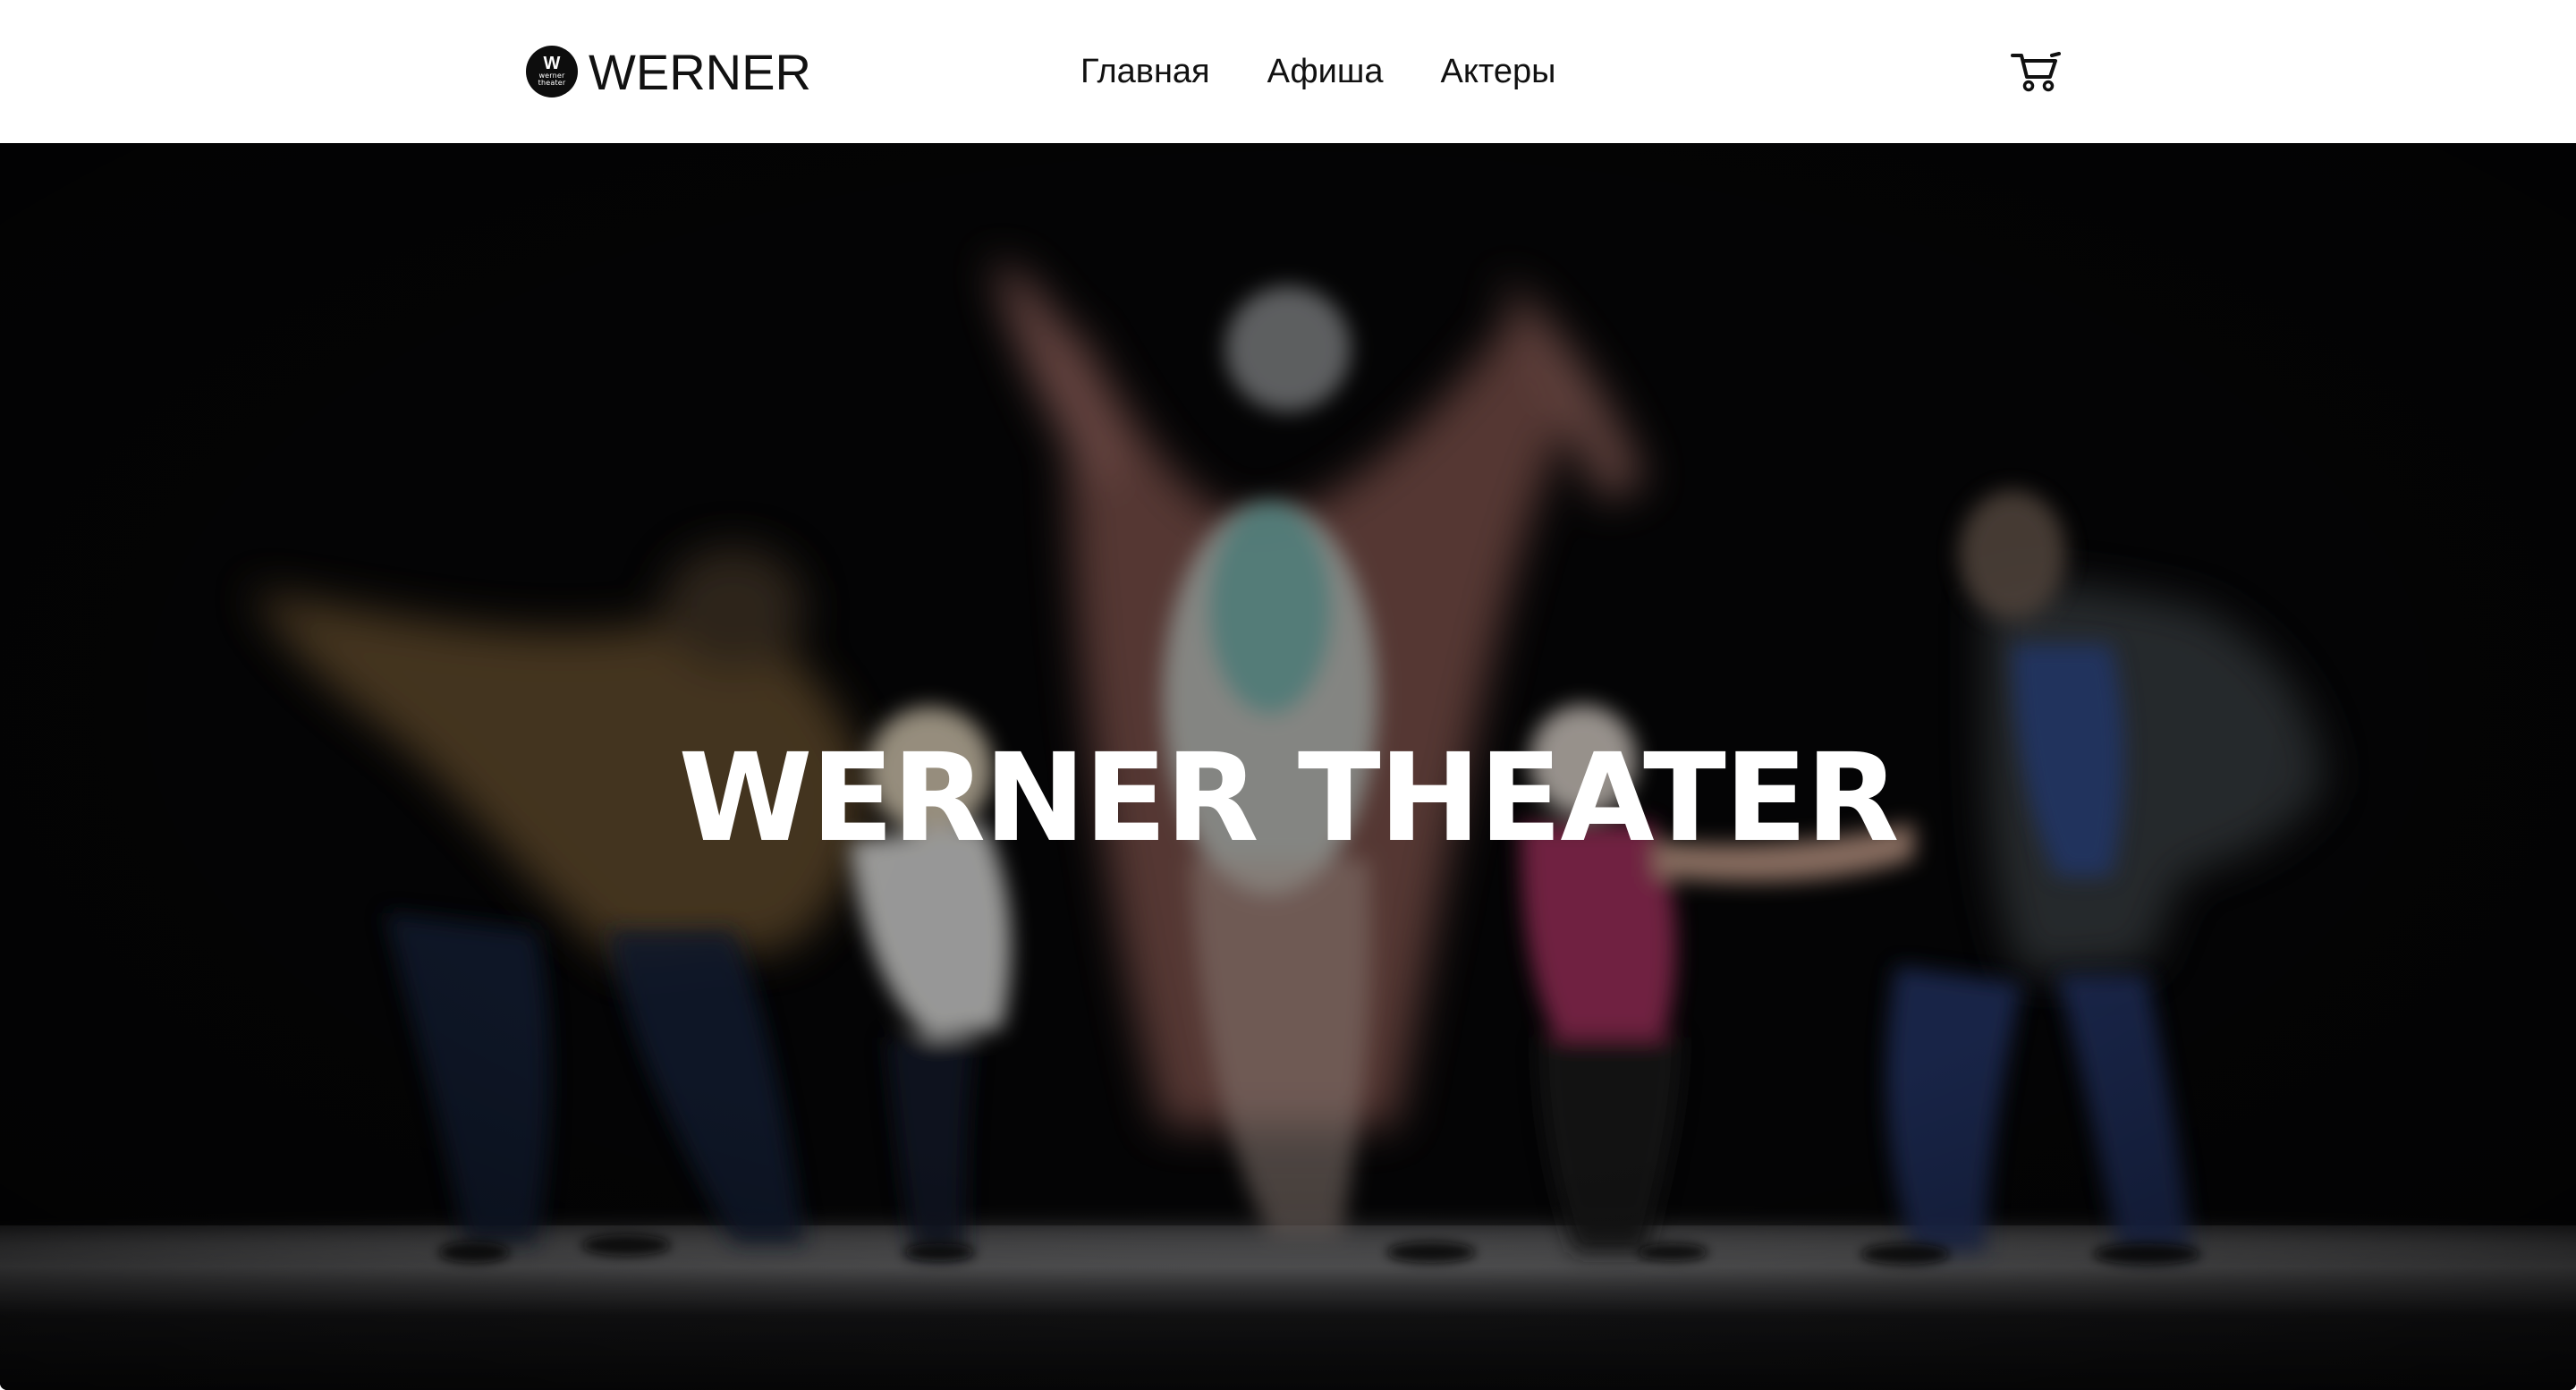 The image size is (2576, 1390). What do you see at coordinates (552, 63) in the screenshot?
I see `logo-badge-letter: W` at bounding box center [552, 63].